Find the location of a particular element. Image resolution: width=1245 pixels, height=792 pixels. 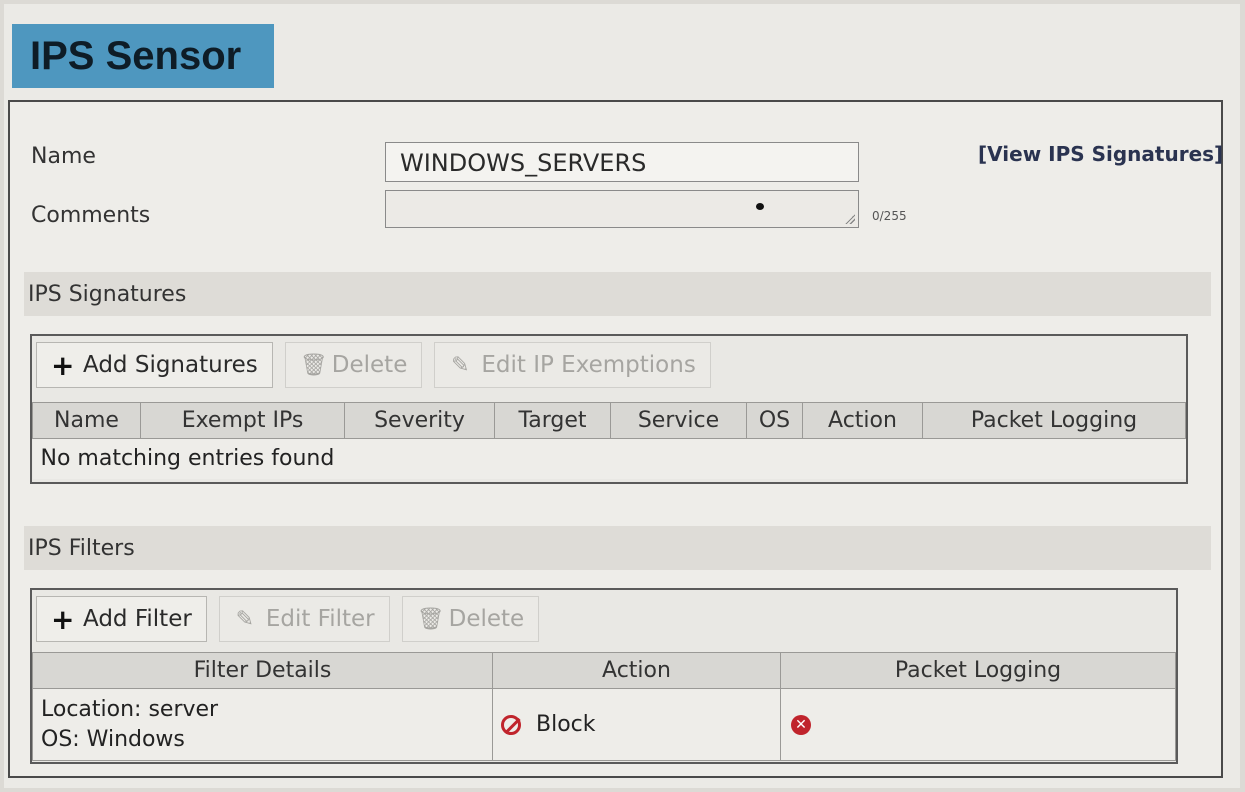

ips-signatures-section-header: IPS Signatures is located at coordinates (617, 294).